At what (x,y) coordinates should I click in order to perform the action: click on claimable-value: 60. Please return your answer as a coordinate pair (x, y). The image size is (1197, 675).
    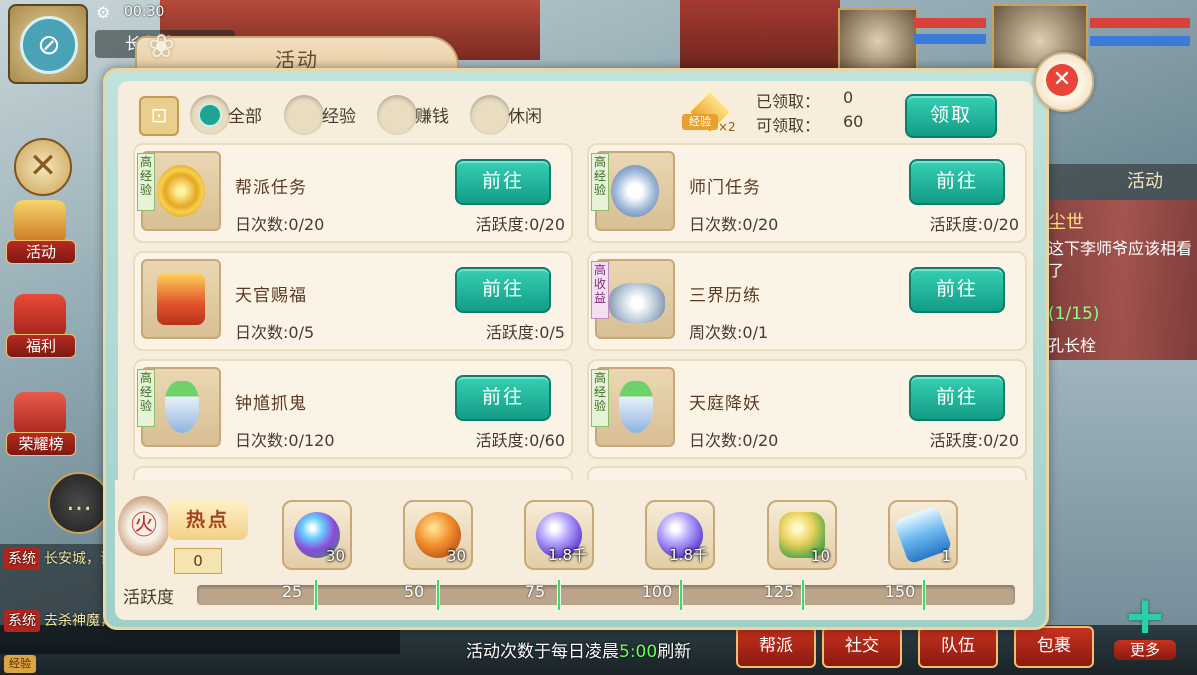
    Looking at the image, I should click on (853, 121).